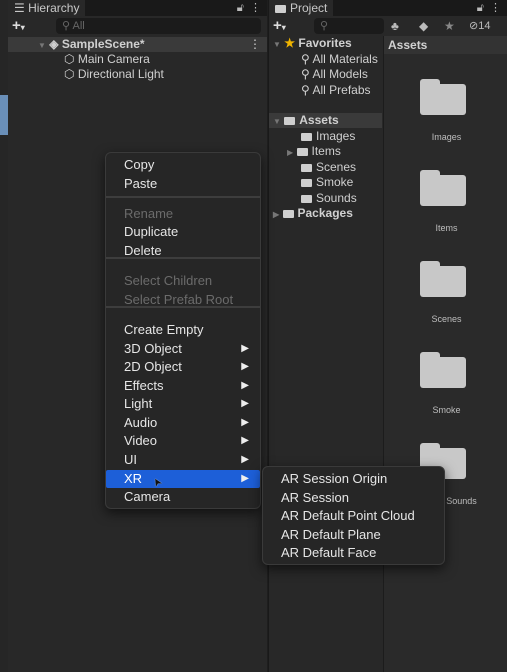 Image resolution: width=507 pixels, height=672 pixels. I want to click on menu-item-label: Rename, so click(149, 213).